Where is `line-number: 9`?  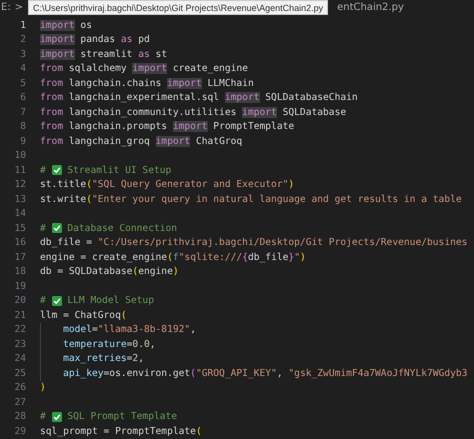
line-number: 9 is located at coordinates (22, 141).